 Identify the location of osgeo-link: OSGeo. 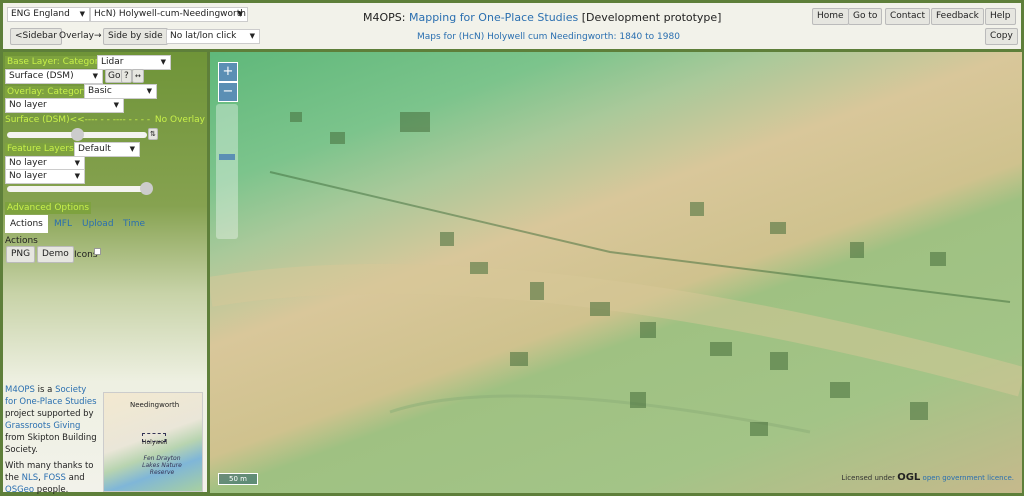
(19, 490).